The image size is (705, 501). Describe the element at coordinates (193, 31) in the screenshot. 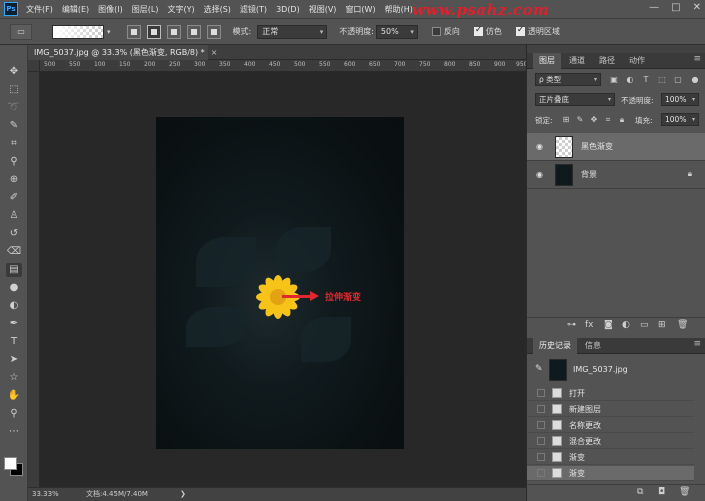

I see `reflected-gradient-button` at that location.